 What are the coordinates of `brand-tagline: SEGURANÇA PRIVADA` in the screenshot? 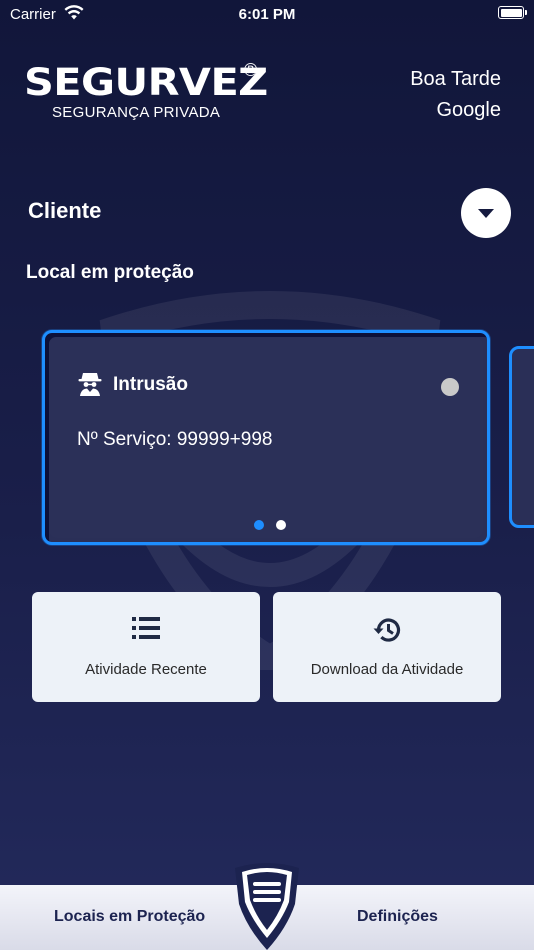 It's located at (136, 112).